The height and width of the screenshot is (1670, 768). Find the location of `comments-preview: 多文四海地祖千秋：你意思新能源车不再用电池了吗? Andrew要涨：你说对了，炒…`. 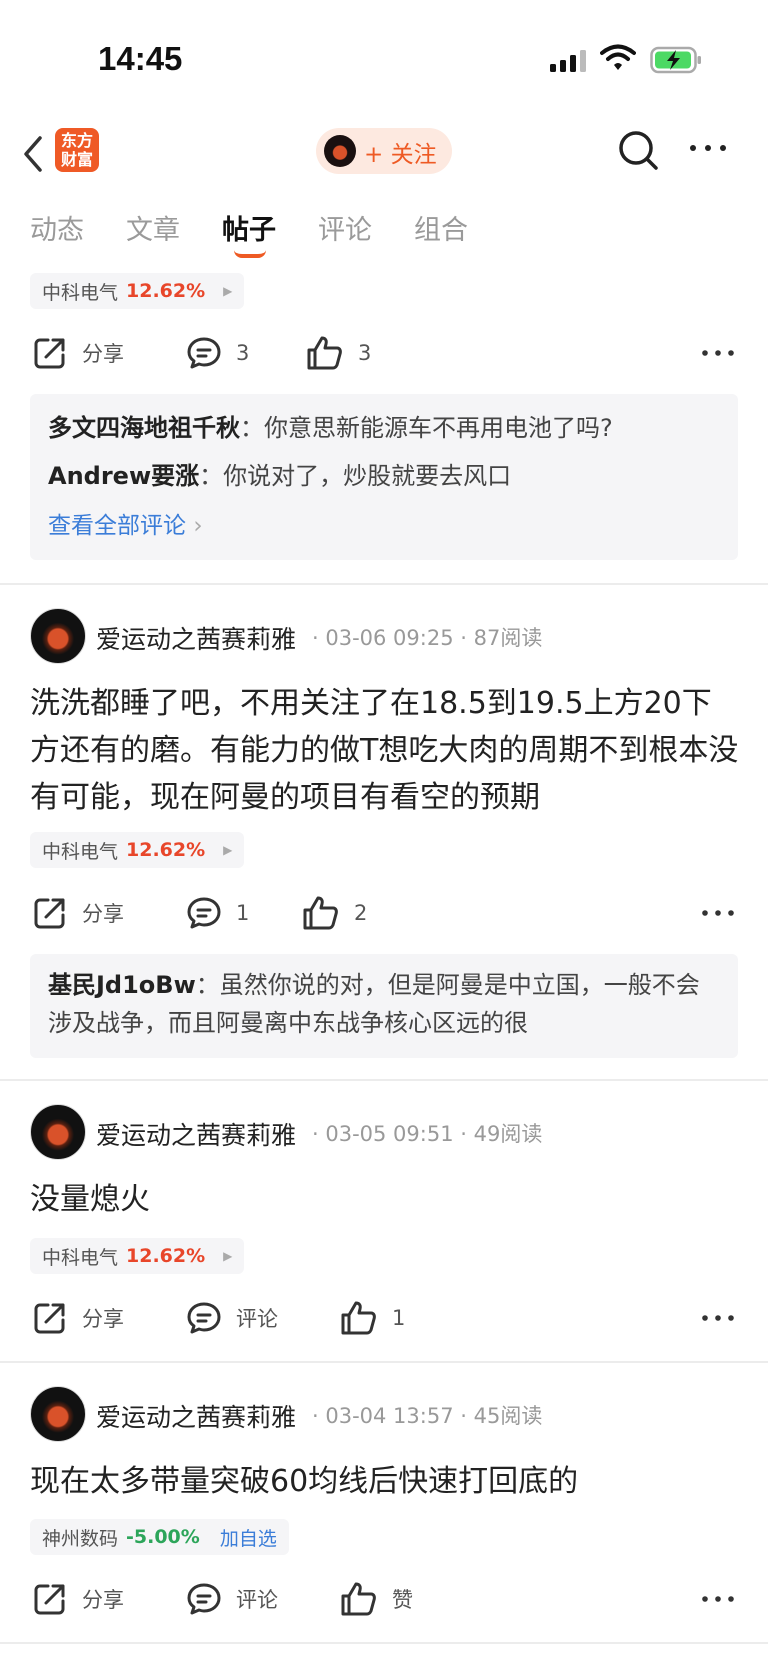

comments-preview: 多文四海地祖千秋：你意思新能源车不再用电池了吗? Andrew要涨：你说对了，炒… is located at coordinates (384, 477).